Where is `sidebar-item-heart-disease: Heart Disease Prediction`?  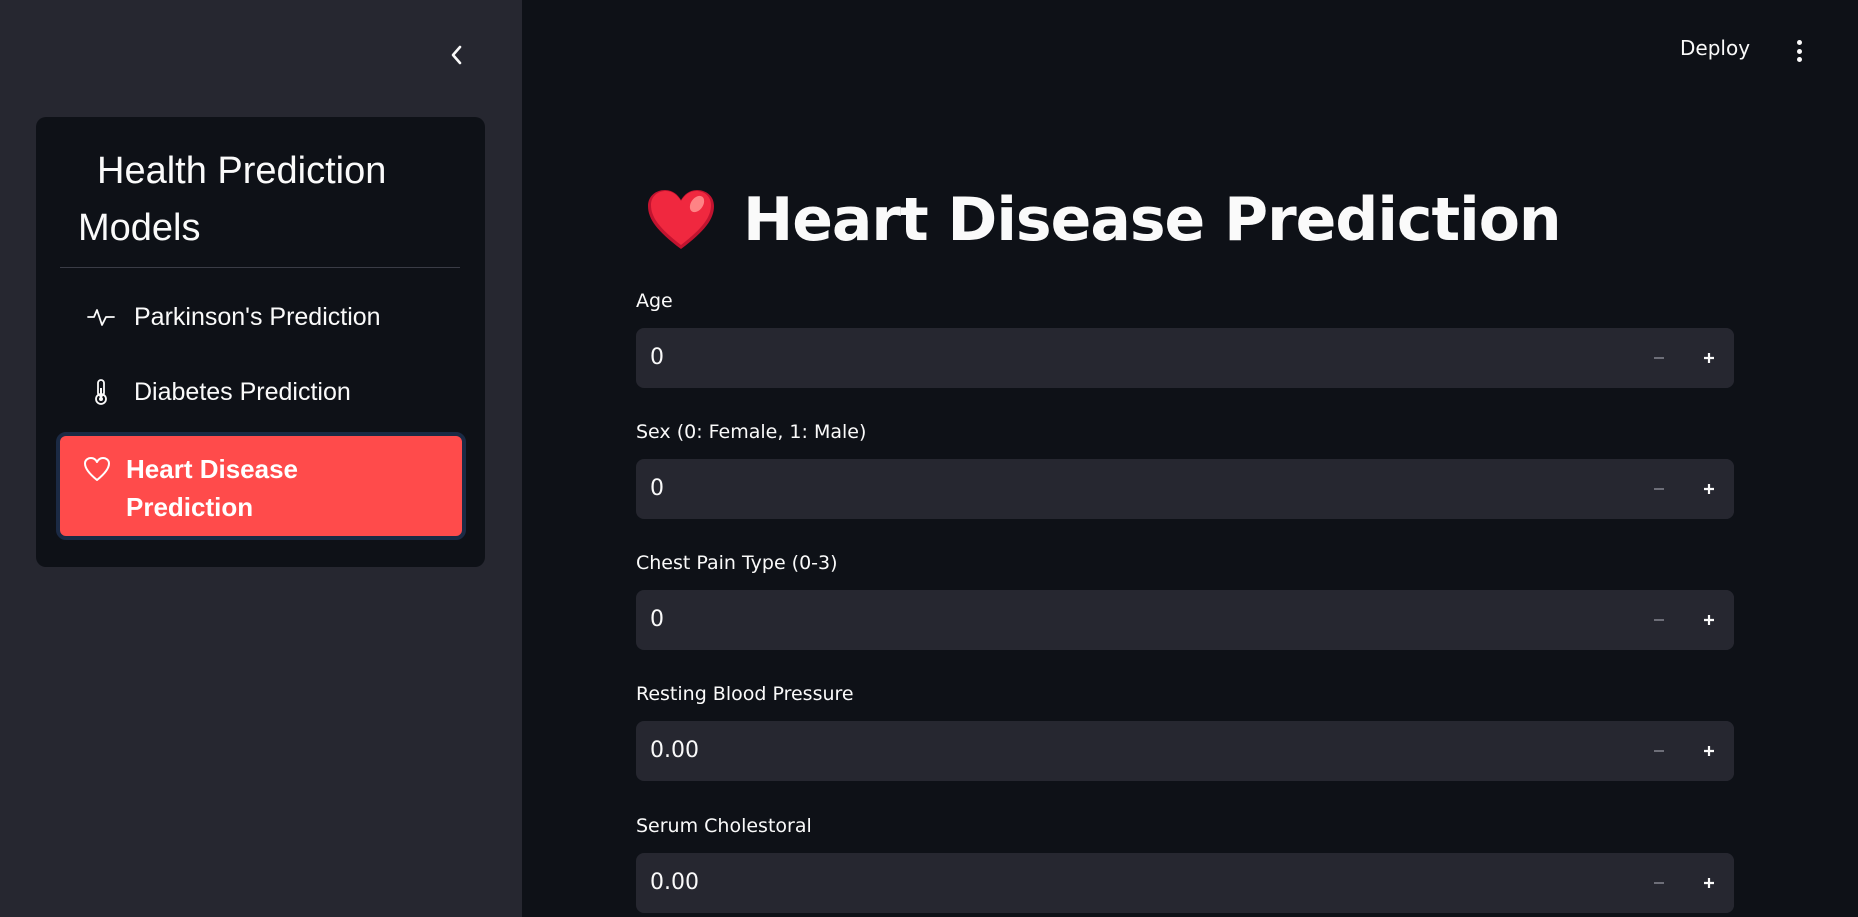 sidebar-item-heart-disease: Heart Disease Prediction is located at coordinates (261, 486).